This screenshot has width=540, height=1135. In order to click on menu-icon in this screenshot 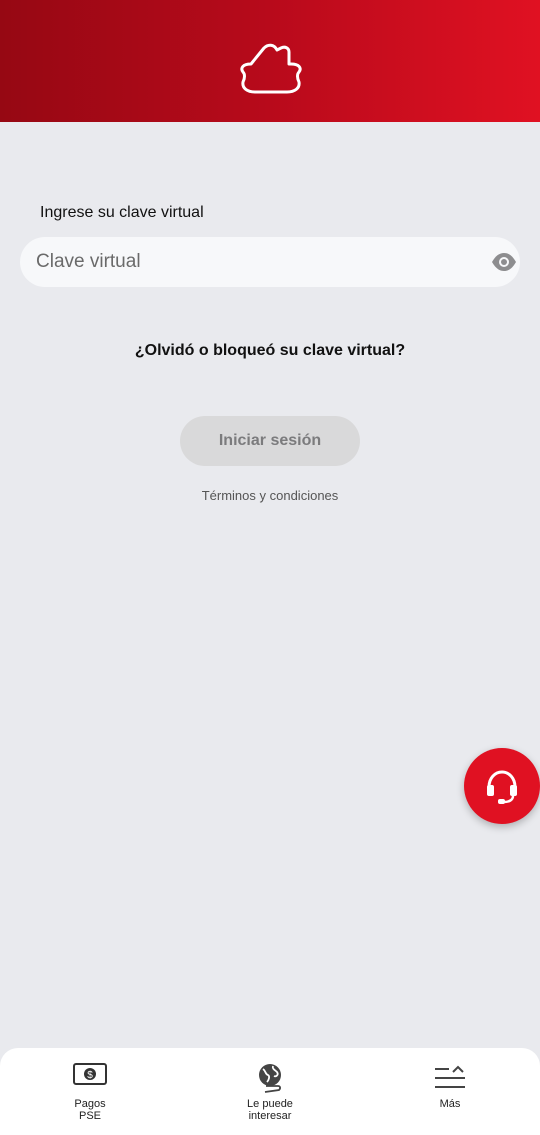, I will do `click(450, 1076)`.